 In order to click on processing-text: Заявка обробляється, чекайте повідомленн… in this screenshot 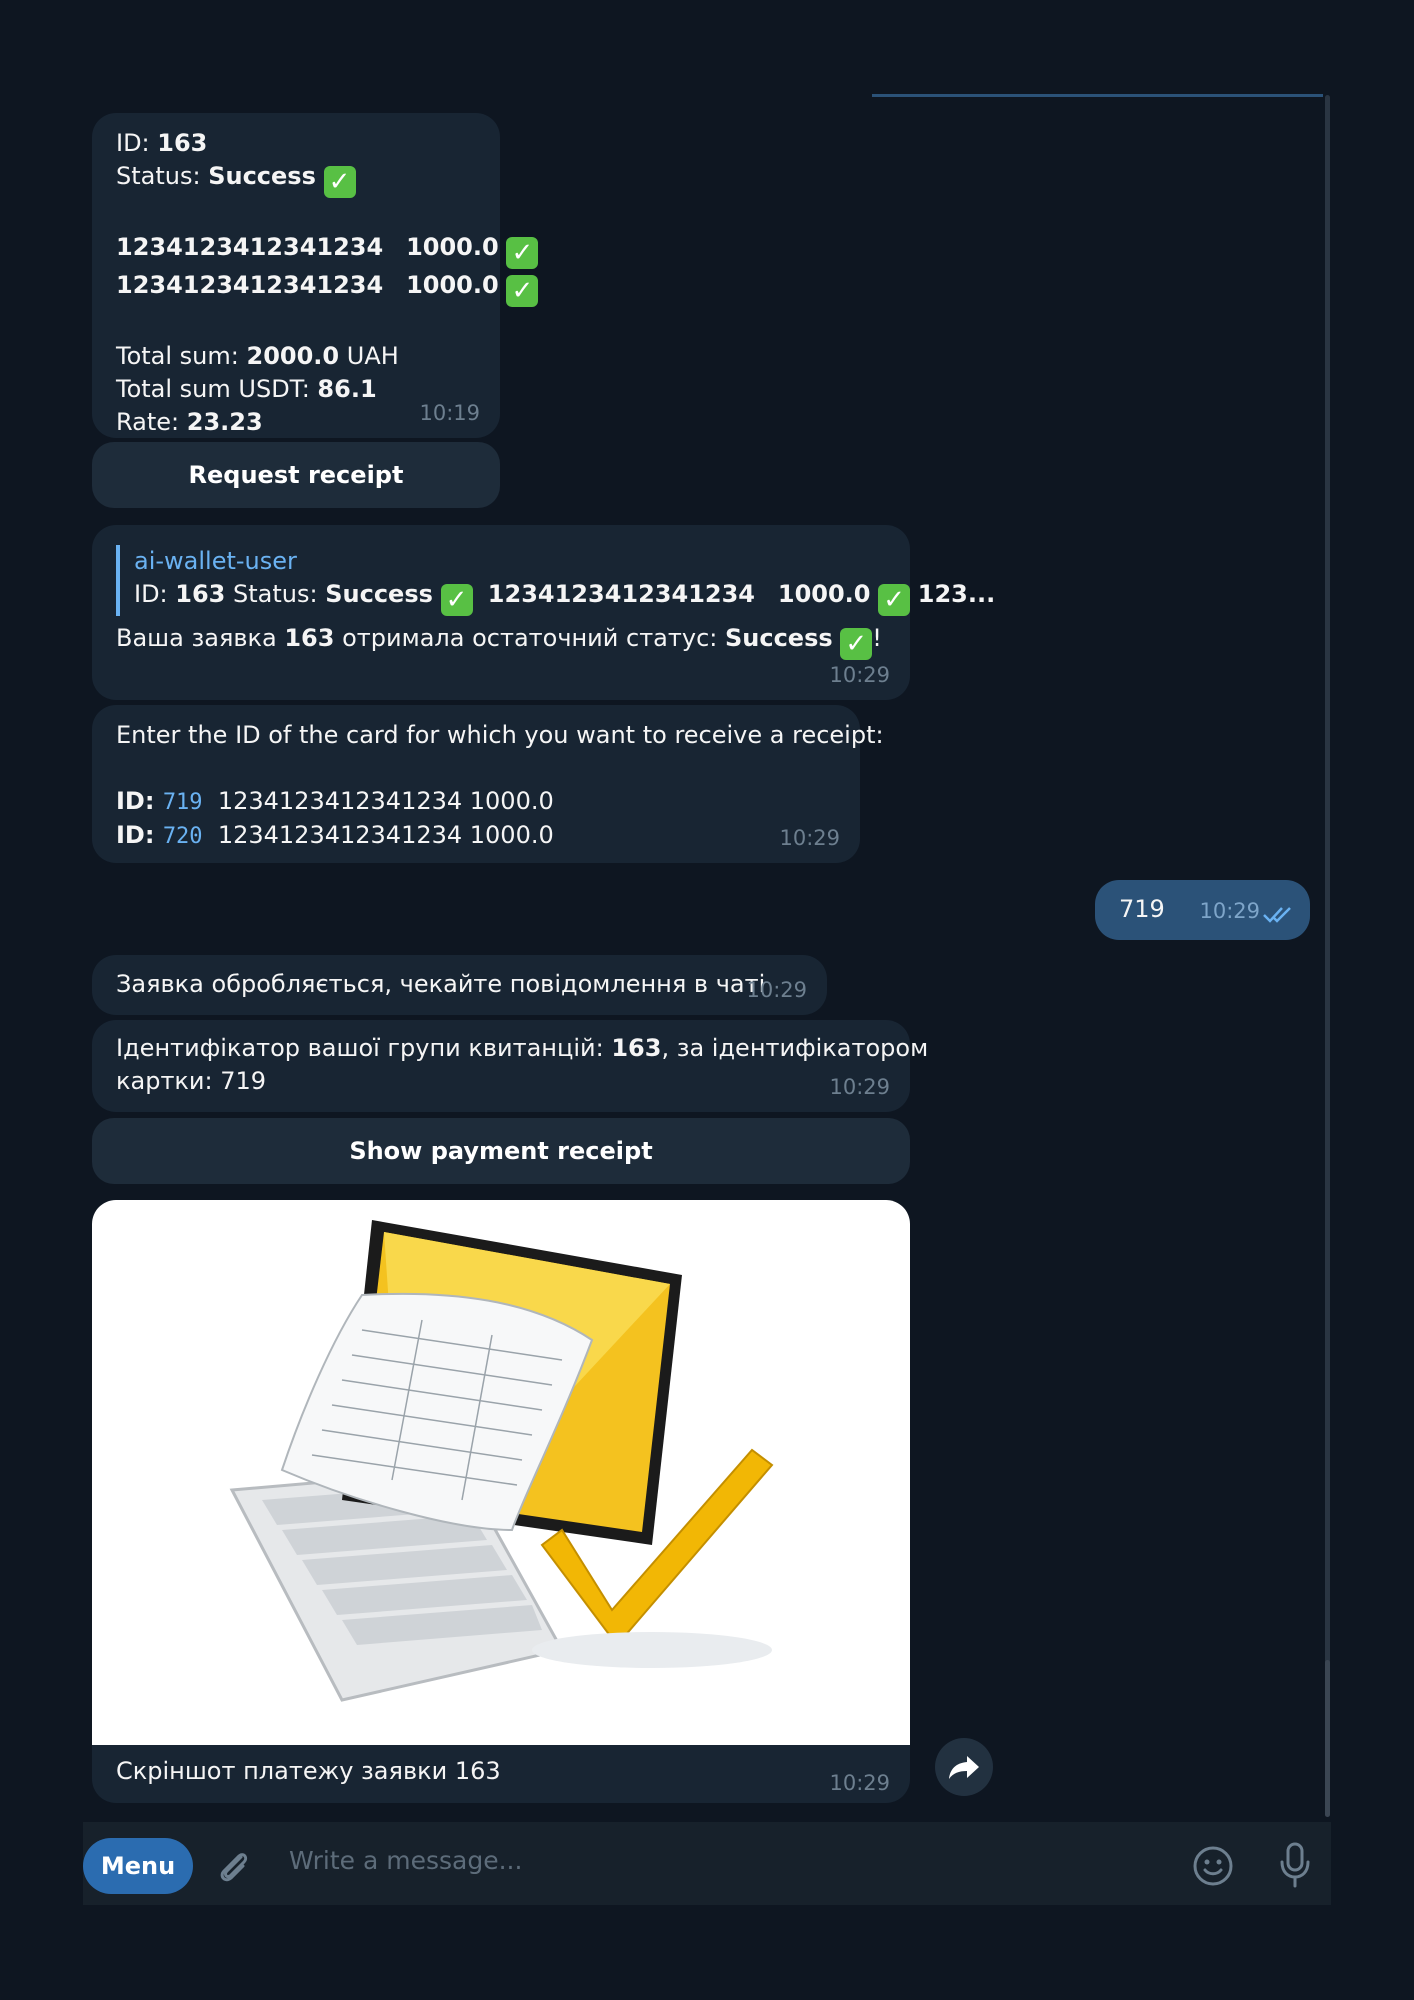, I will do `click(441, 984)`.